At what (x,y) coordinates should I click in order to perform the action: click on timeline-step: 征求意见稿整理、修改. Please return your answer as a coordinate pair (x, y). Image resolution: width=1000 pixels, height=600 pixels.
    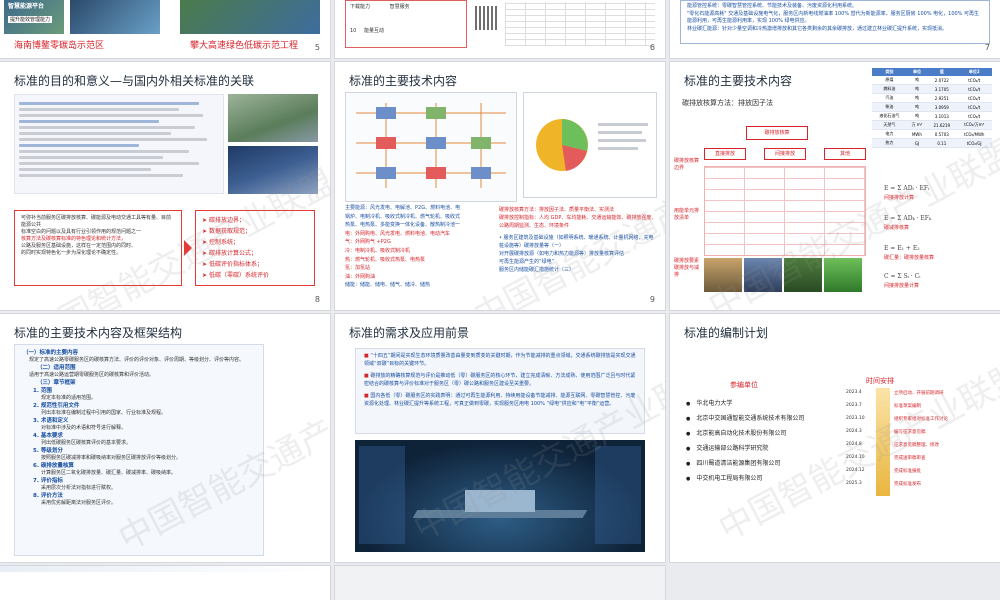
    Looking at the image, I should click on (916, 445).